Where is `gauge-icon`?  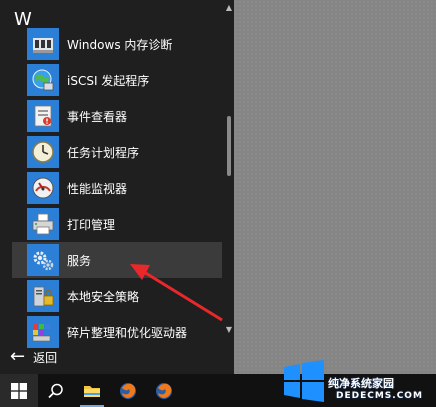 gauge-icon is located at coordinates (43, 188).